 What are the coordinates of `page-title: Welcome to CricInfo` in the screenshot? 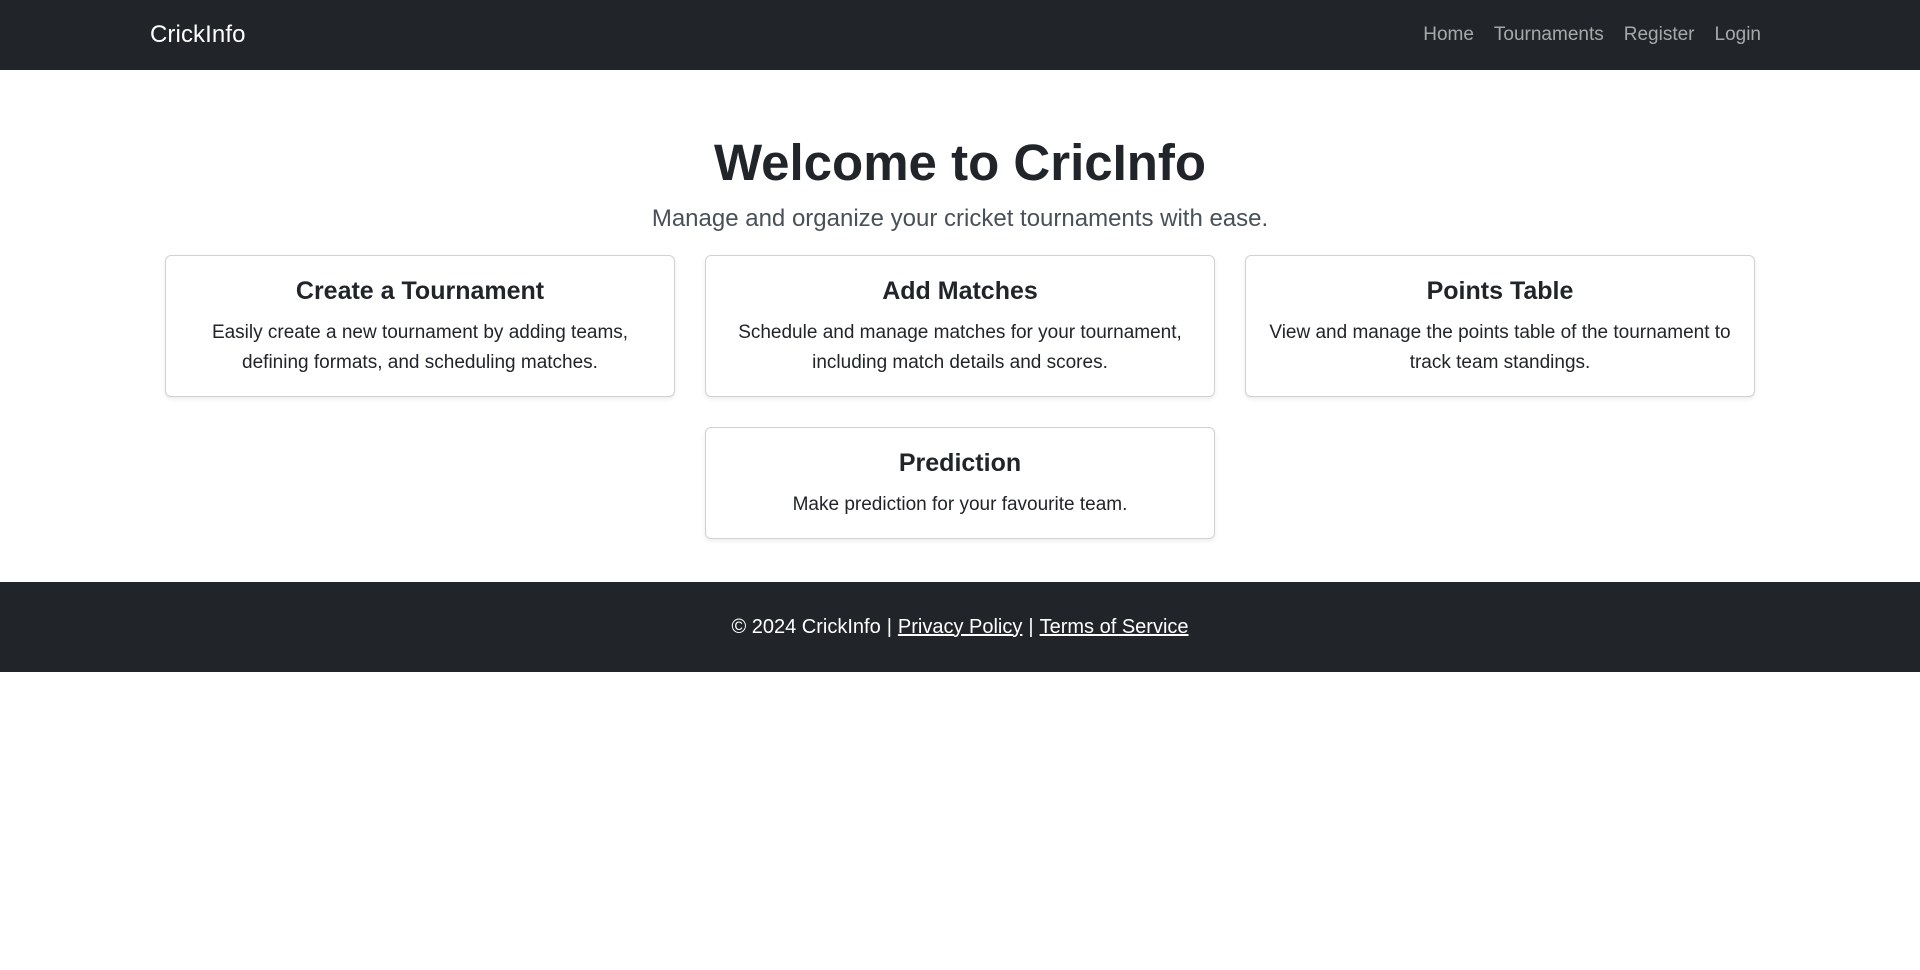 It's located at (960, 162).